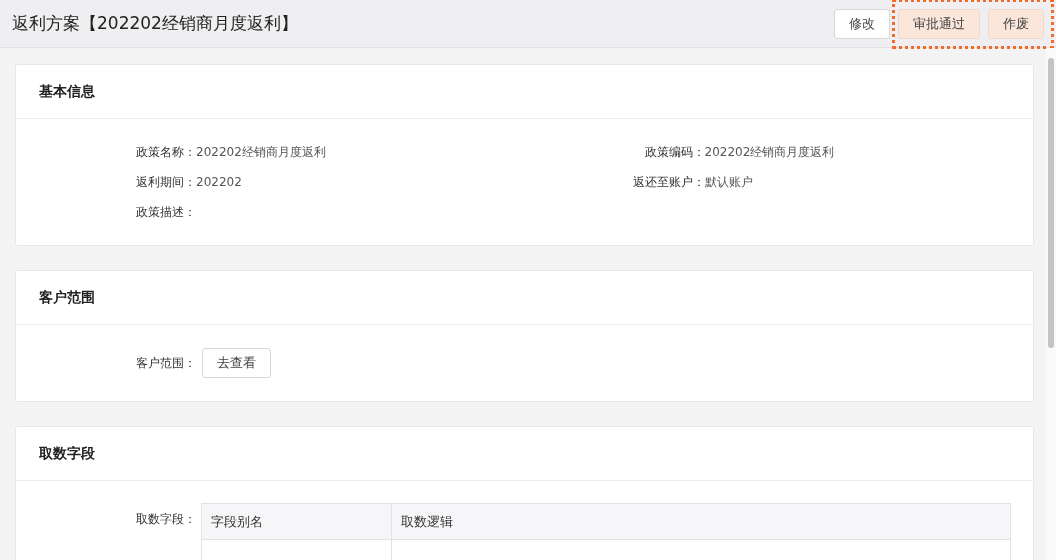  I want to click on section-title: 客户范围, so click(67, 297).